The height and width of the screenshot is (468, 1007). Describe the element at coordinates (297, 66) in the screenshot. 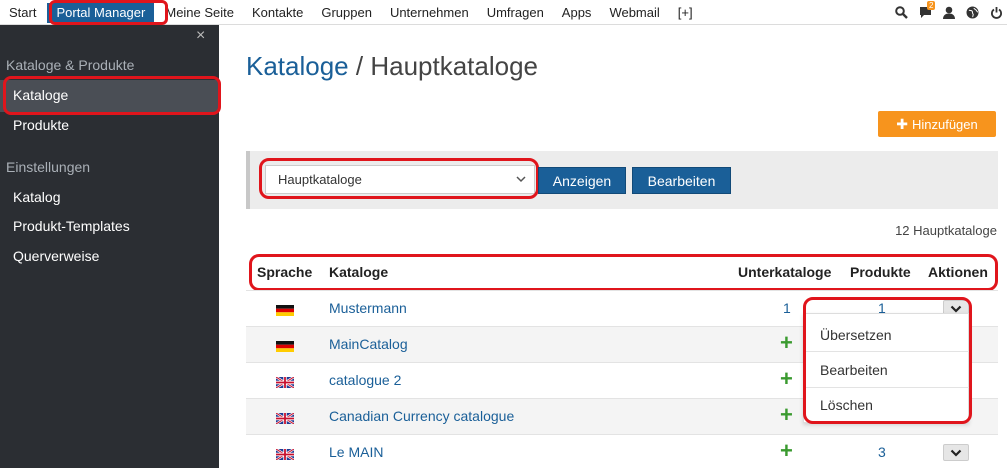

I see `breadcrumb-kataloge: Kataloge` at that location.